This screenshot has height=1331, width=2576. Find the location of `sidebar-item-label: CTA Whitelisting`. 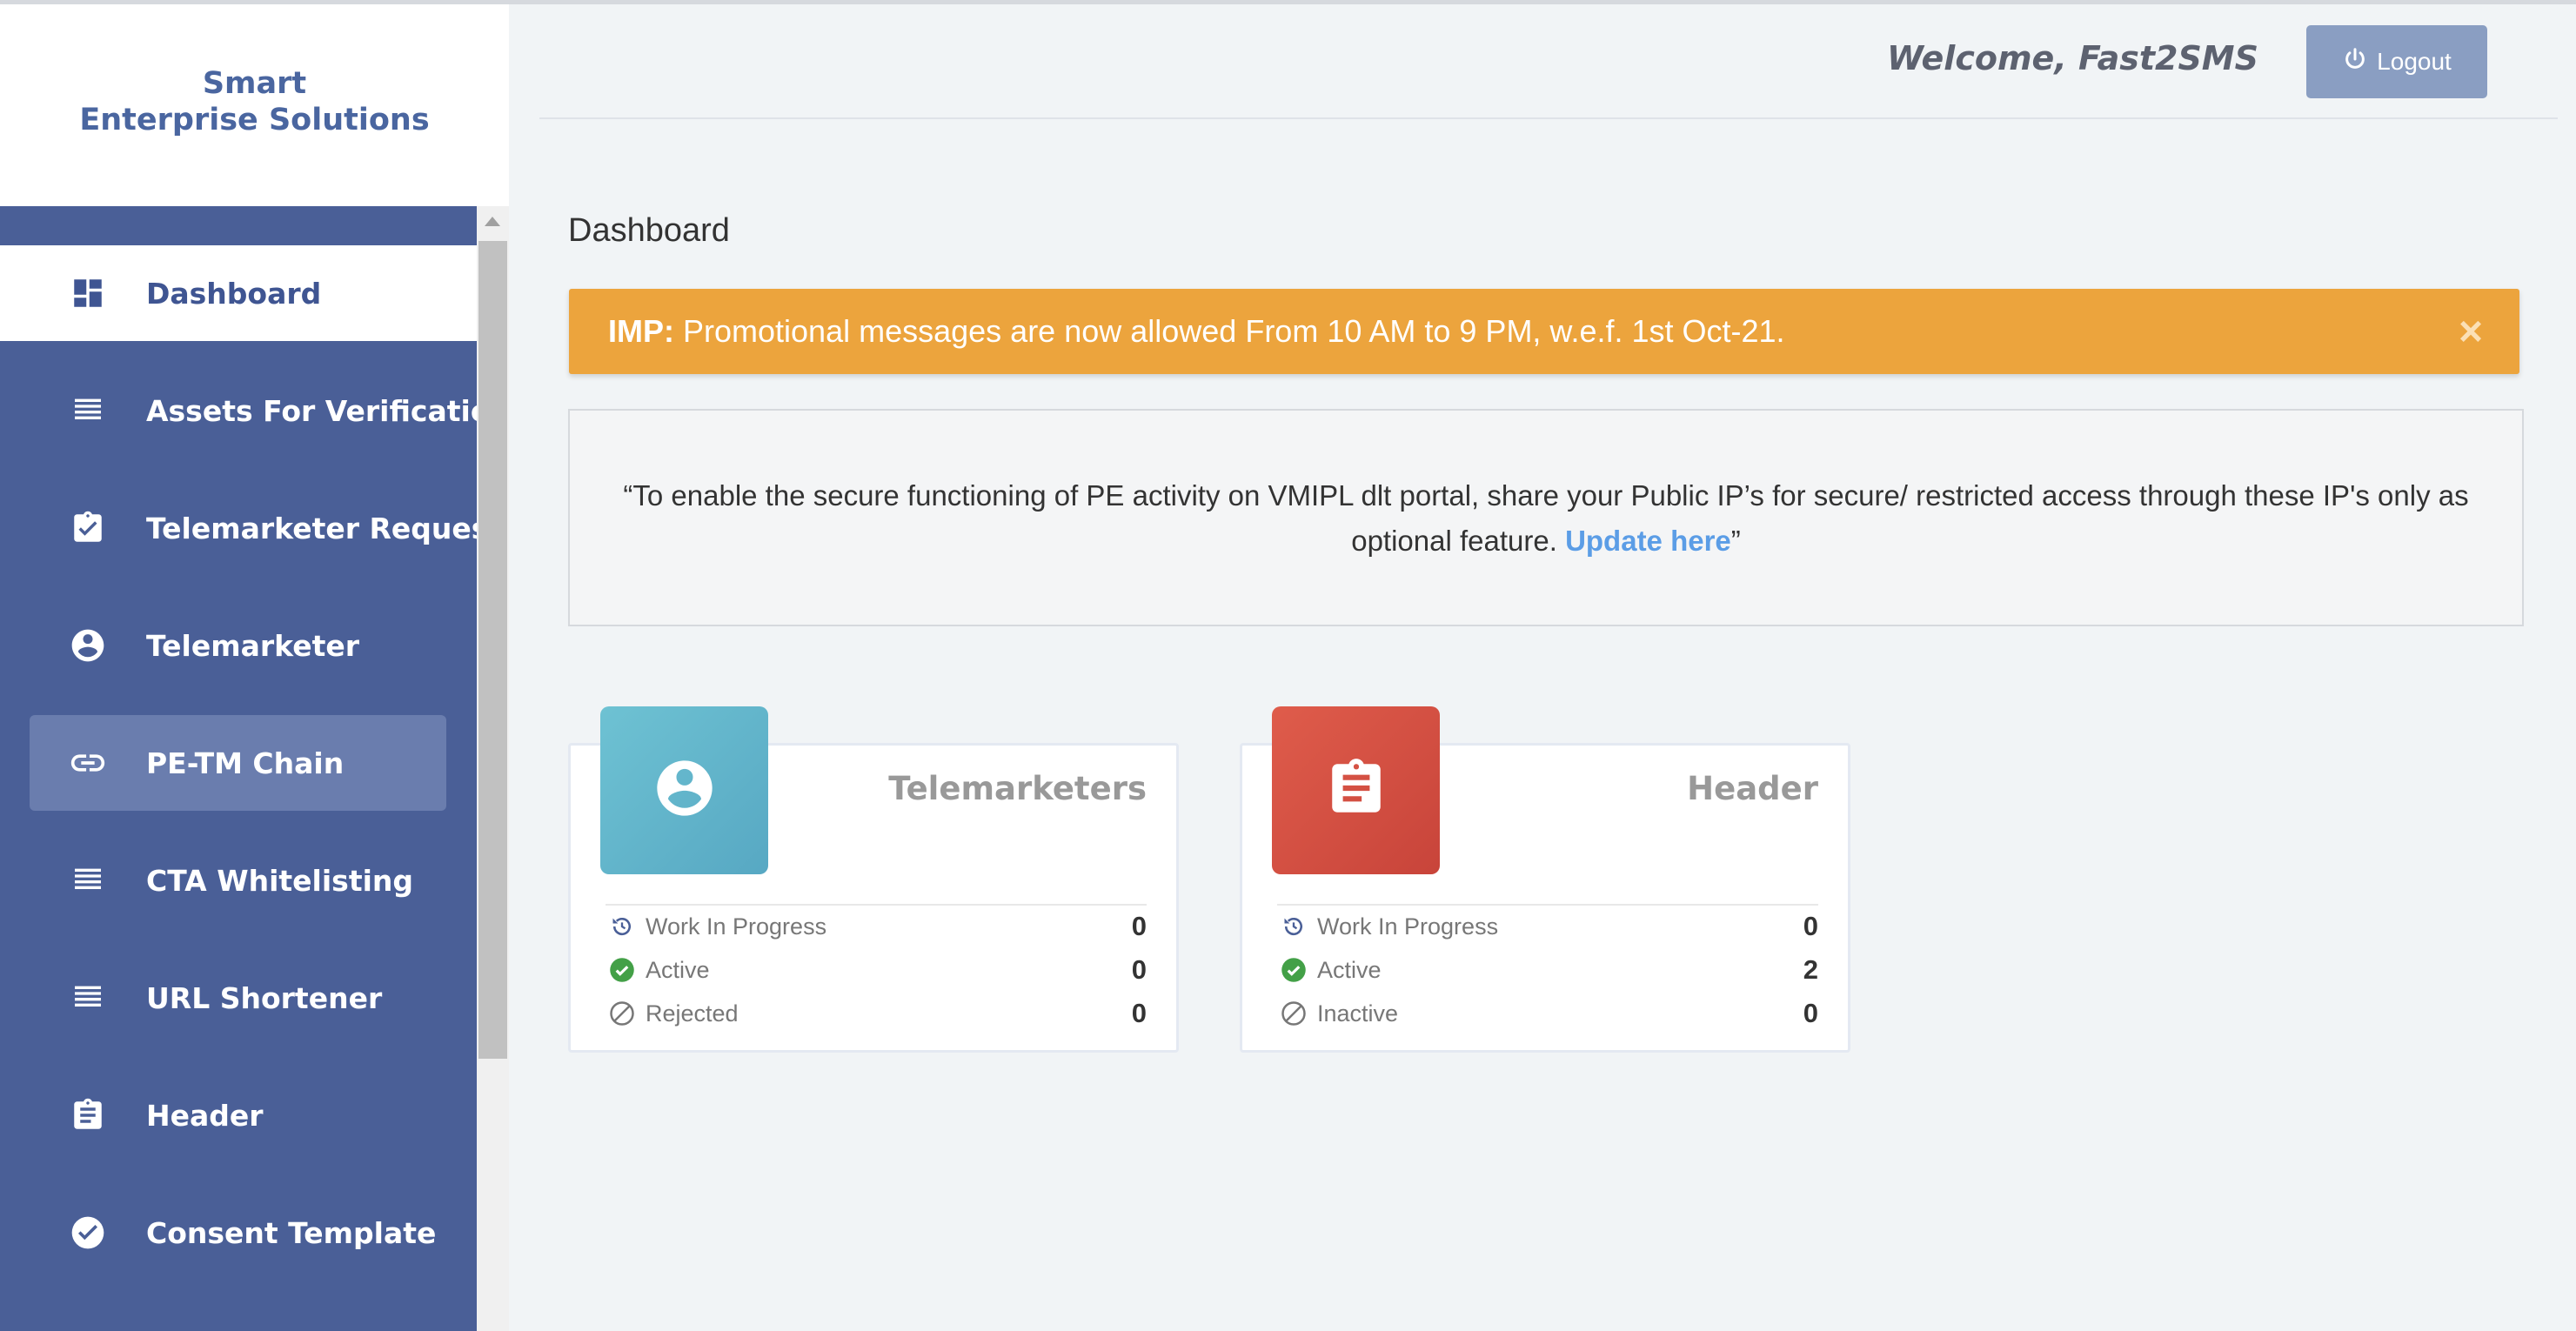

sidebar-item-label: CTA Whitelisting is located at coordinates (280, 881).